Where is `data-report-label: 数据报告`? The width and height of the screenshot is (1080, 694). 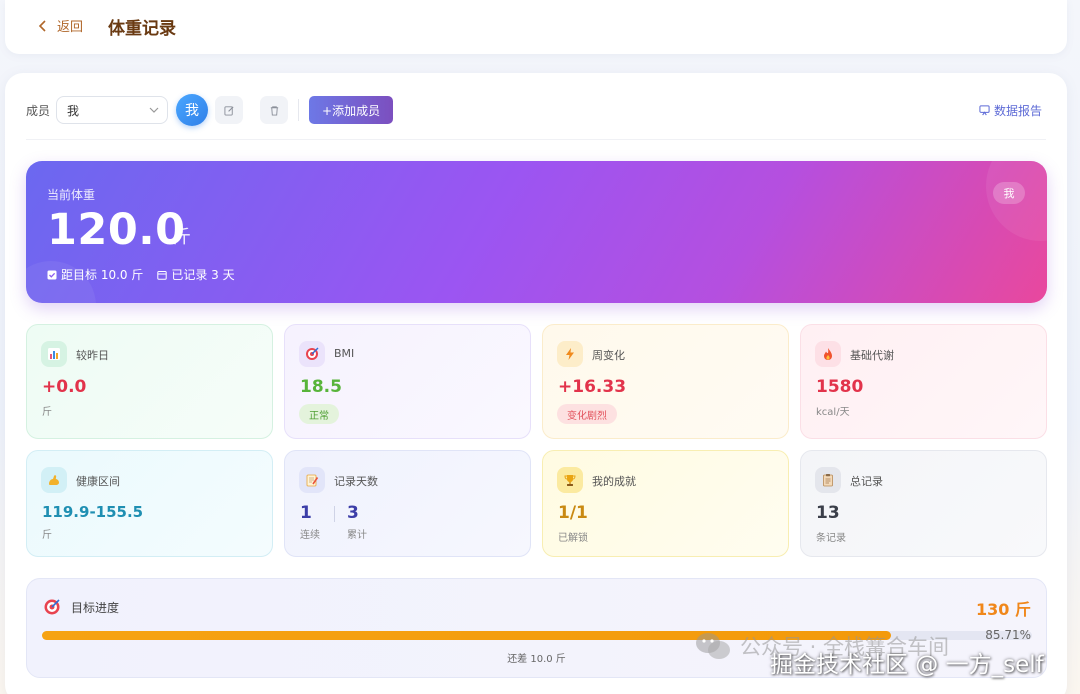
data-report-label: 数据报告 is located at coordinates (1018, 111).